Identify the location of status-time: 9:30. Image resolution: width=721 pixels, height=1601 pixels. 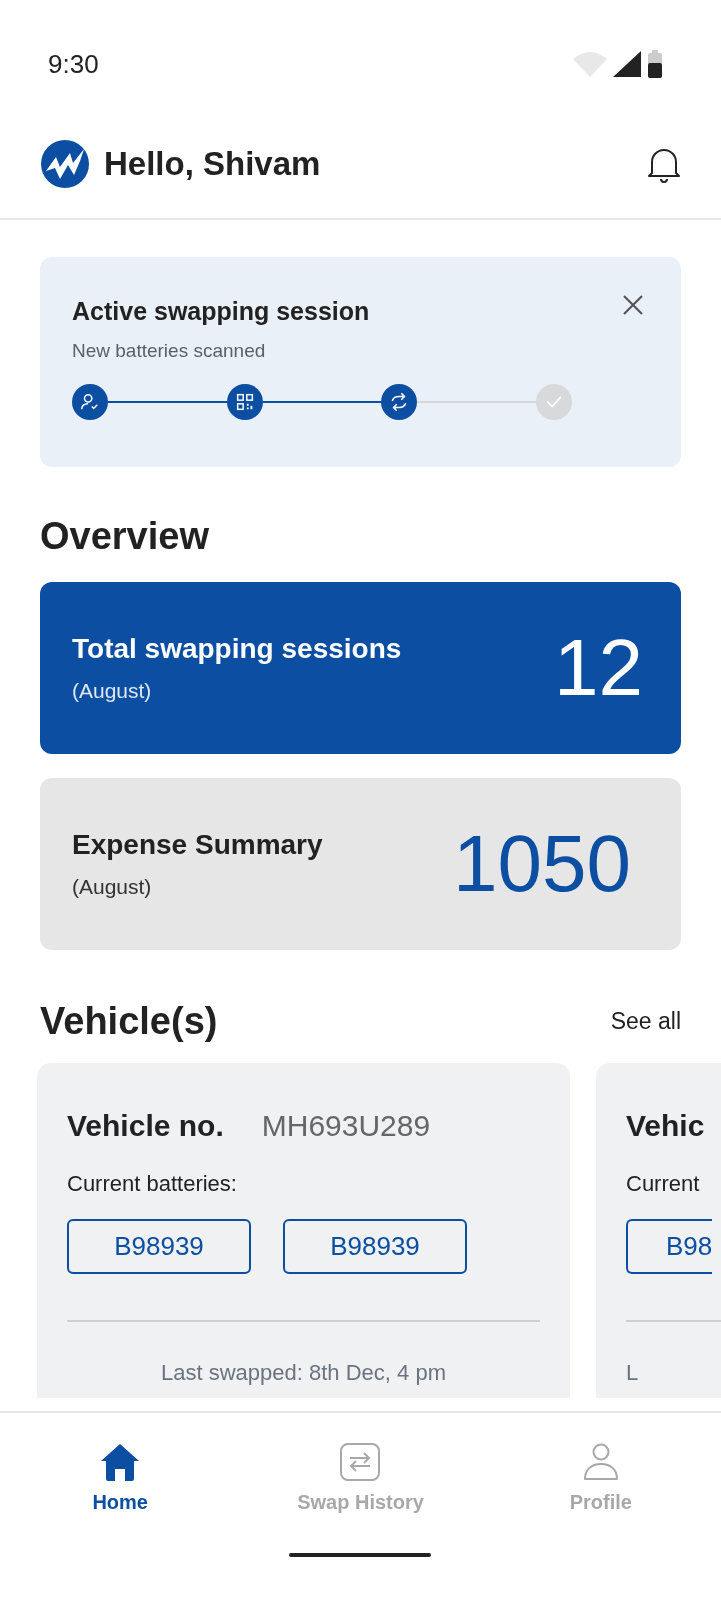
(73, 64).